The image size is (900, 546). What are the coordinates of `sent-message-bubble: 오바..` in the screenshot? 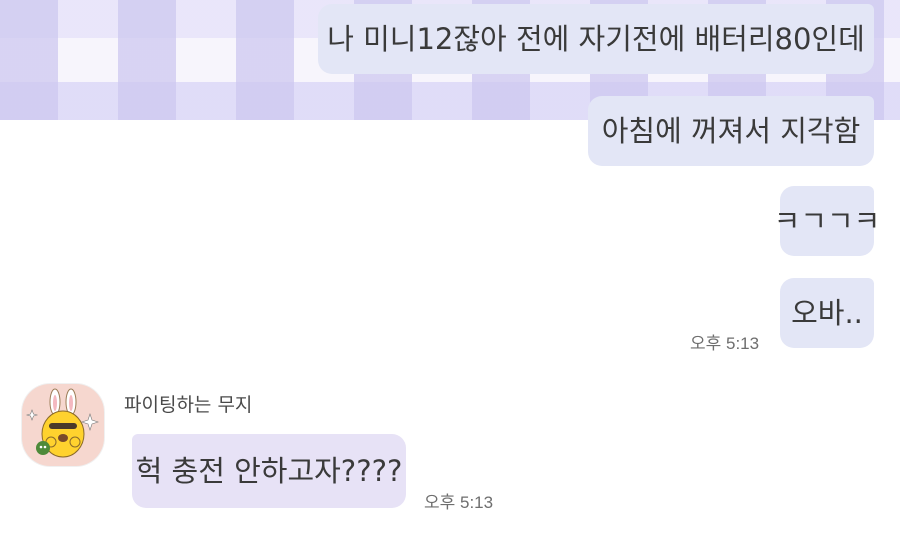 It's located at (827, 313).